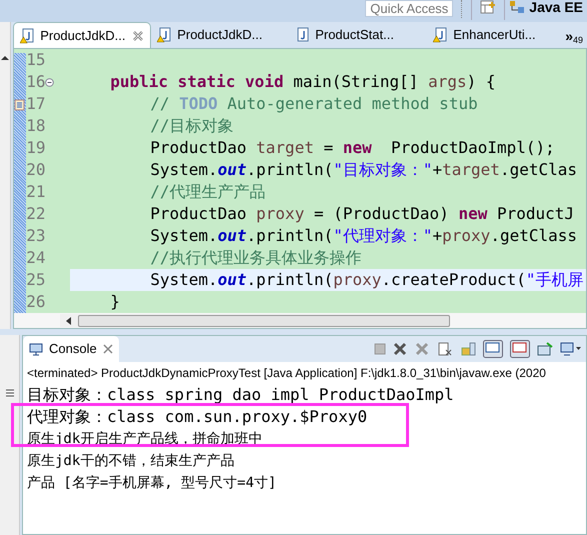 The image size is (587, 535). I want to click on menu-icon, so click(10, 393).